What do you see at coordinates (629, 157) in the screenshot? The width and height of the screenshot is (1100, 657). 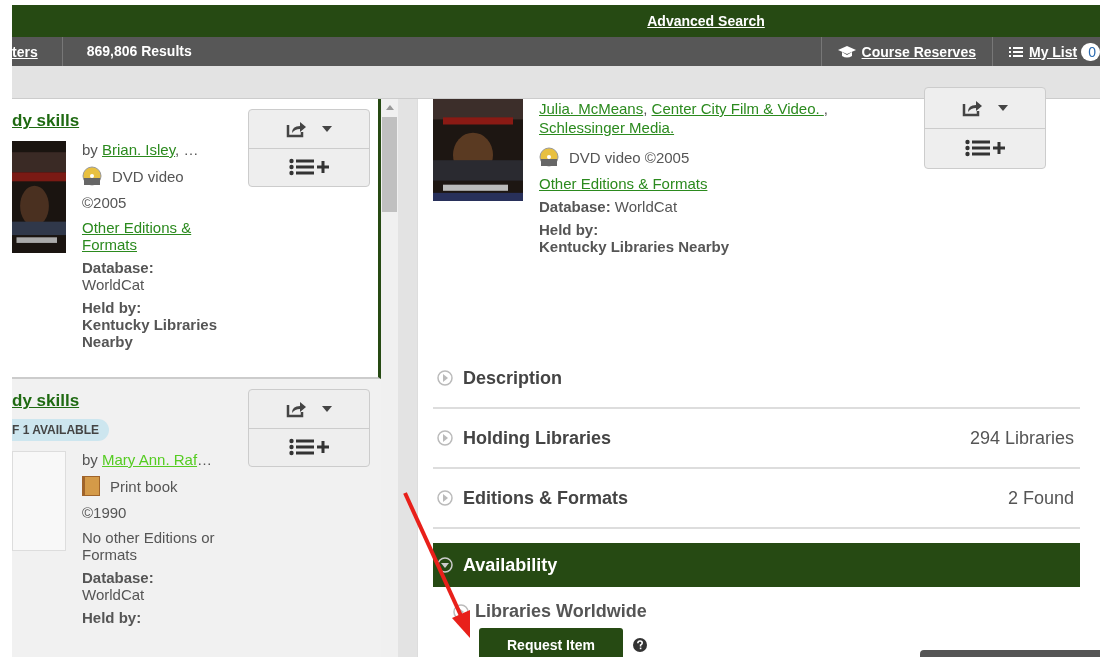 I see `format-label: DVD video ©2005` at bounding box center [629, 157].